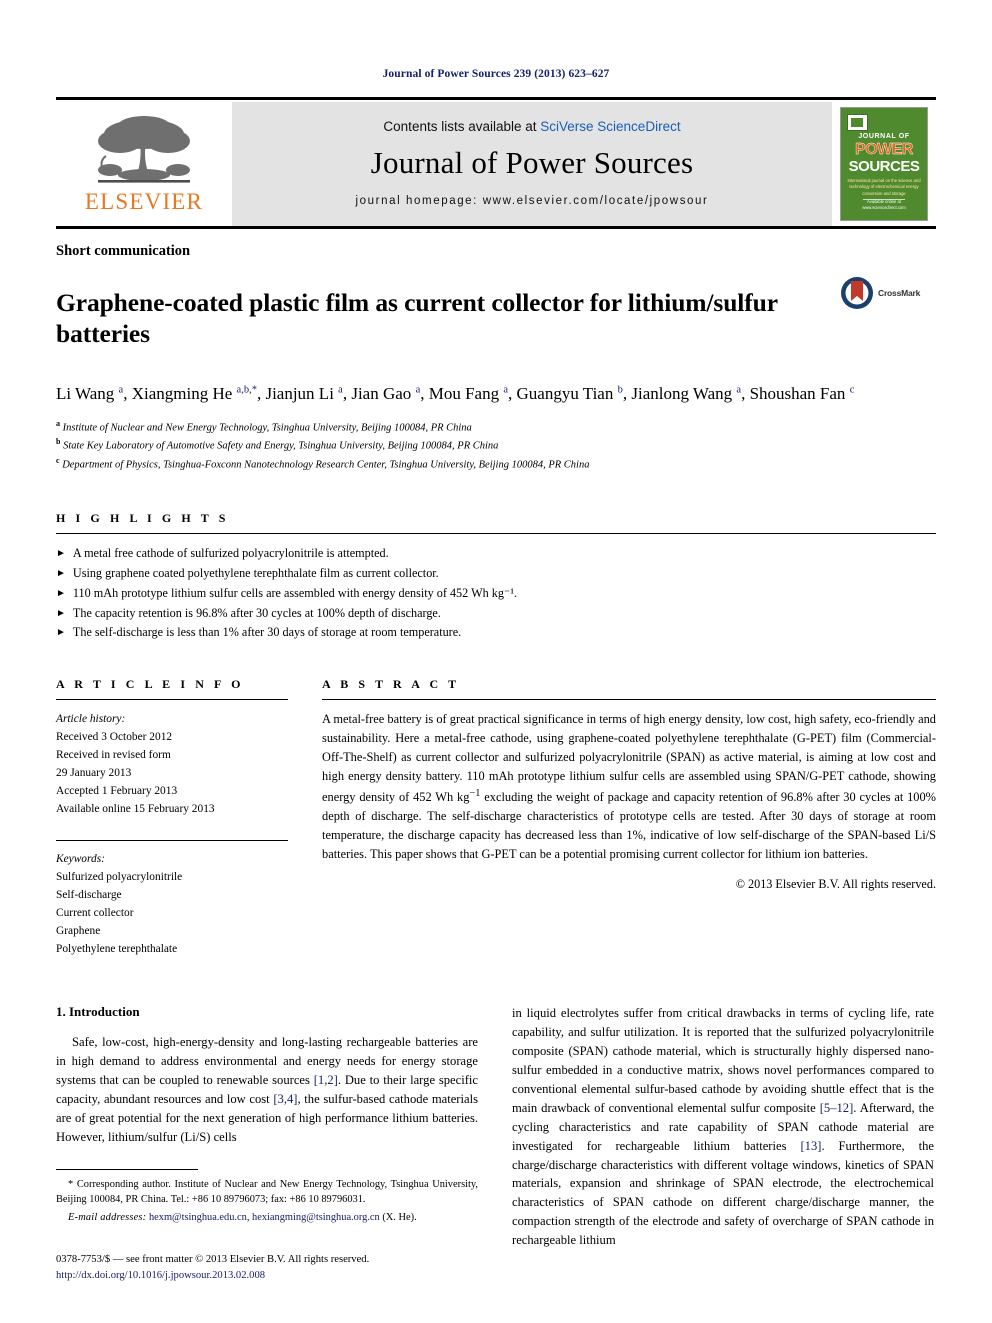  What do you see at coordinates (496, 534) in the screenshot?
I see `highlights-rule` at bounding box center [496, 534].